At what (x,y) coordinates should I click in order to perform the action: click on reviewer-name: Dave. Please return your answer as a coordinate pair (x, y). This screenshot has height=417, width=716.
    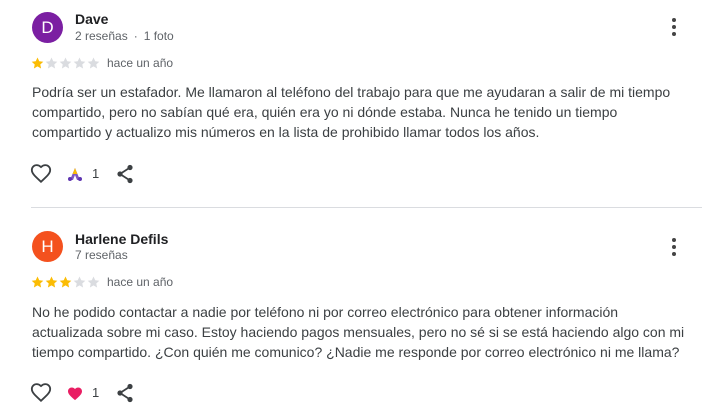
    Looking at the image, I should click on (91, 19).